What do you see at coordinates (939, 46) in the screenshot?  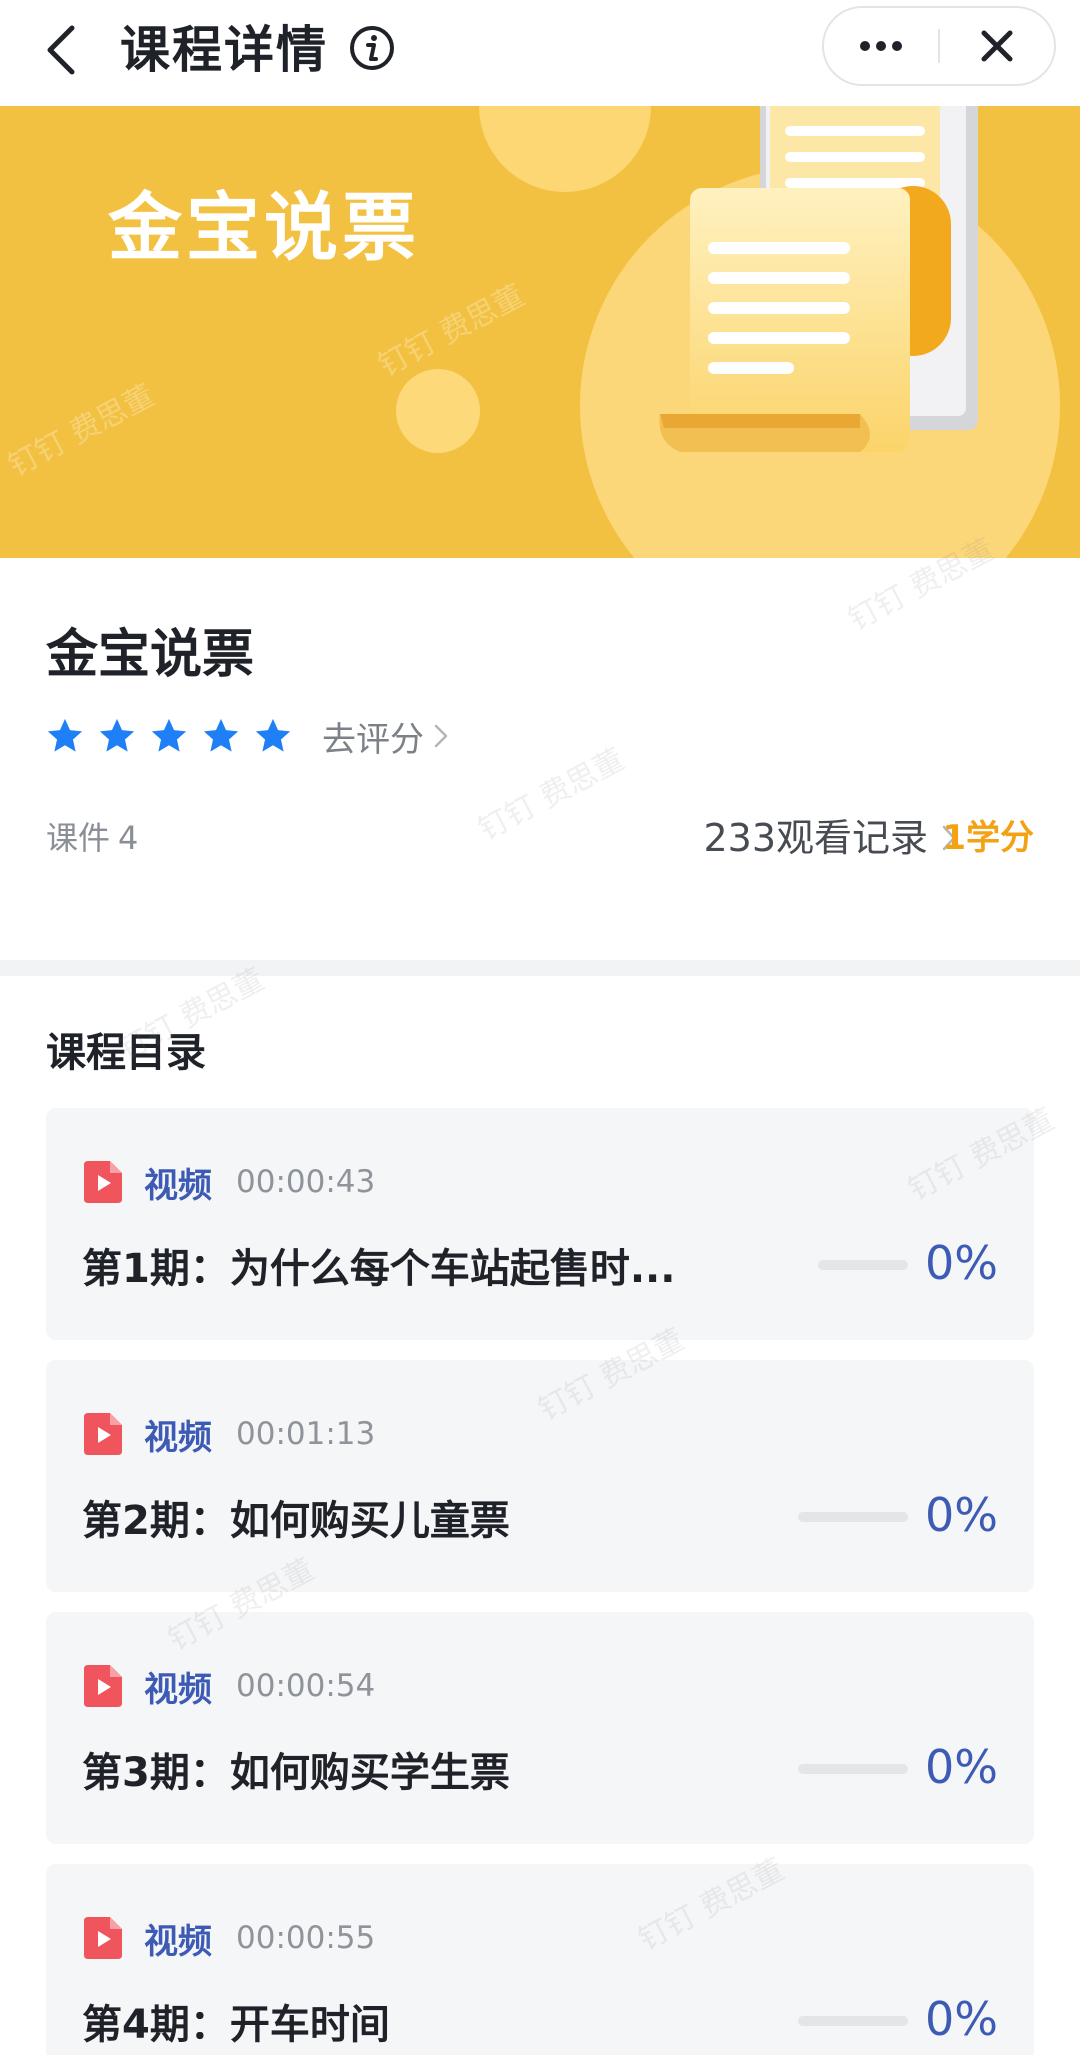 I see `mini-program-capsule` at bounding box center [939, 46].